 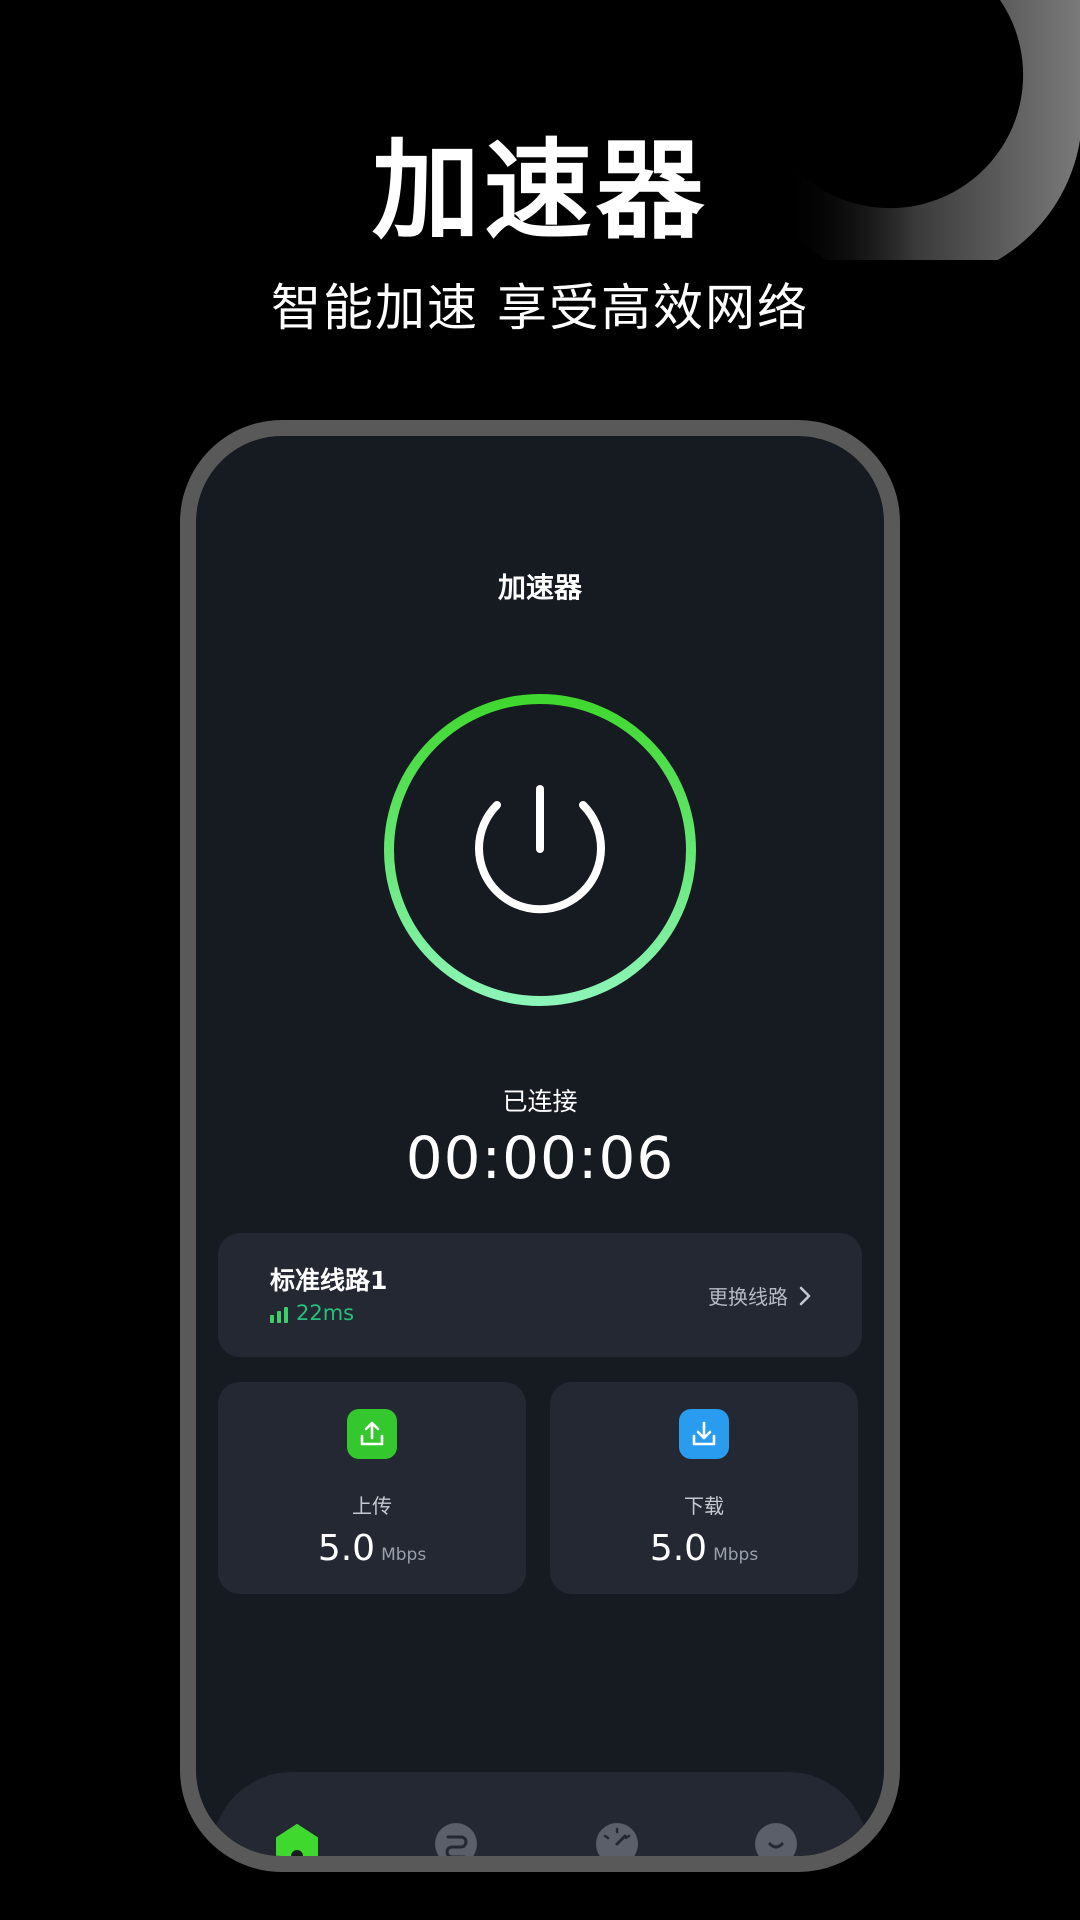 I want to click on nav-speedtest, so click(x=617, y=1839).